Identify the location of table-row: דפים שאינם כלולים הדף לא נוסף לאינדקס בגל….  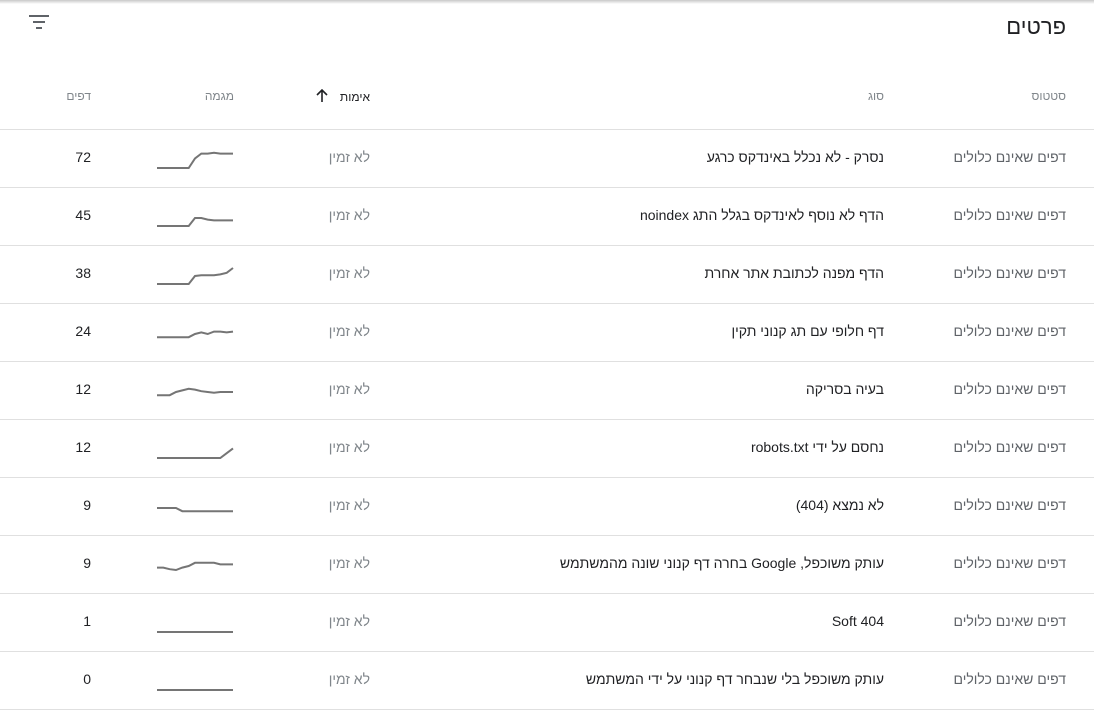
(547, 217).